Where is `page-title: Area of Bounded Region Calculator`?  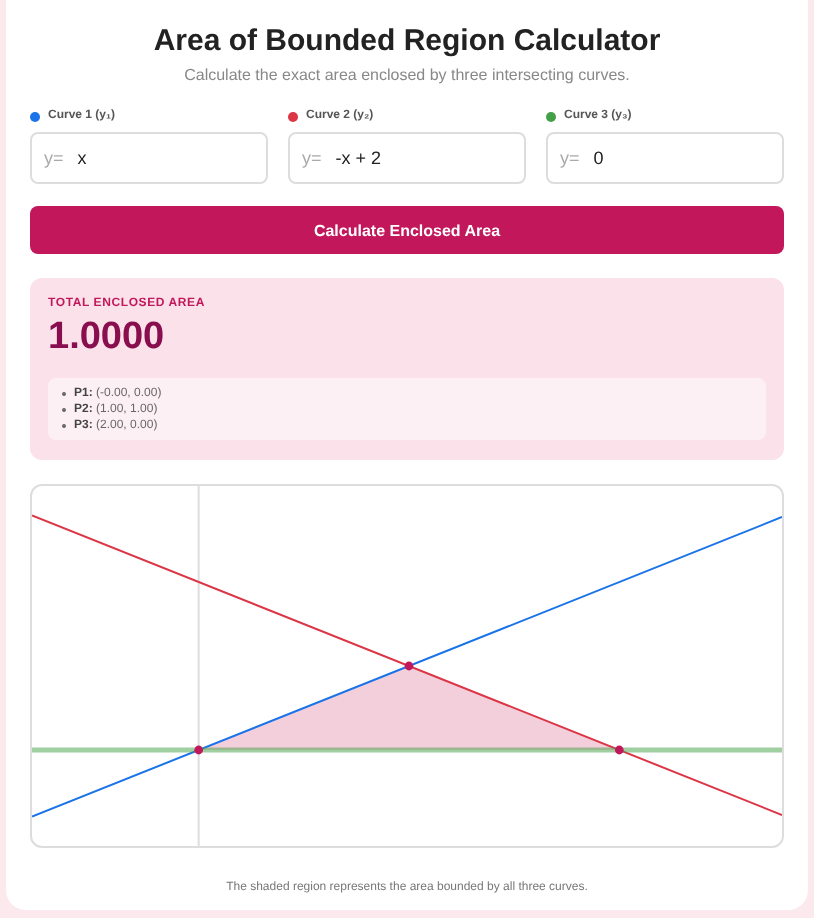
page-title: Area of Bounded Region Calculator is located at coordinates (407, 41).